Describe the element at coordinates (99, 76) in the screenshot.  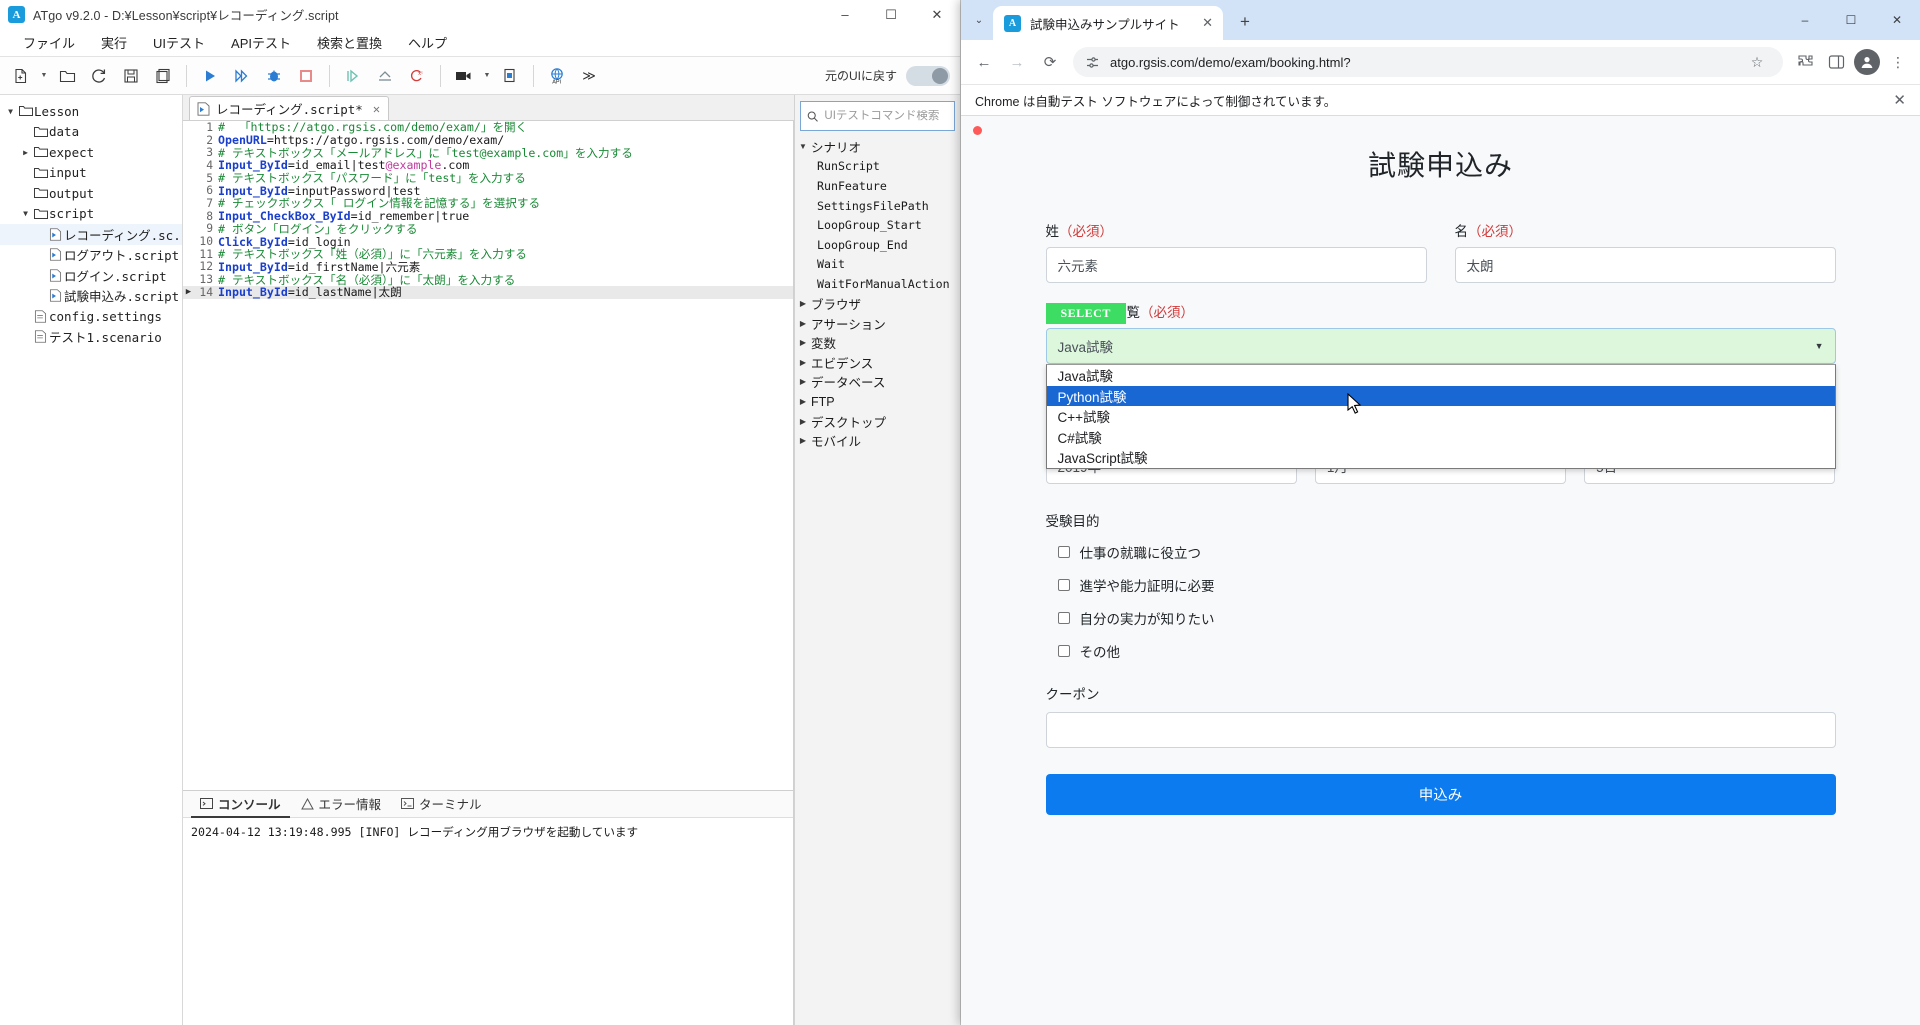
I see `reload-icon` at that location.